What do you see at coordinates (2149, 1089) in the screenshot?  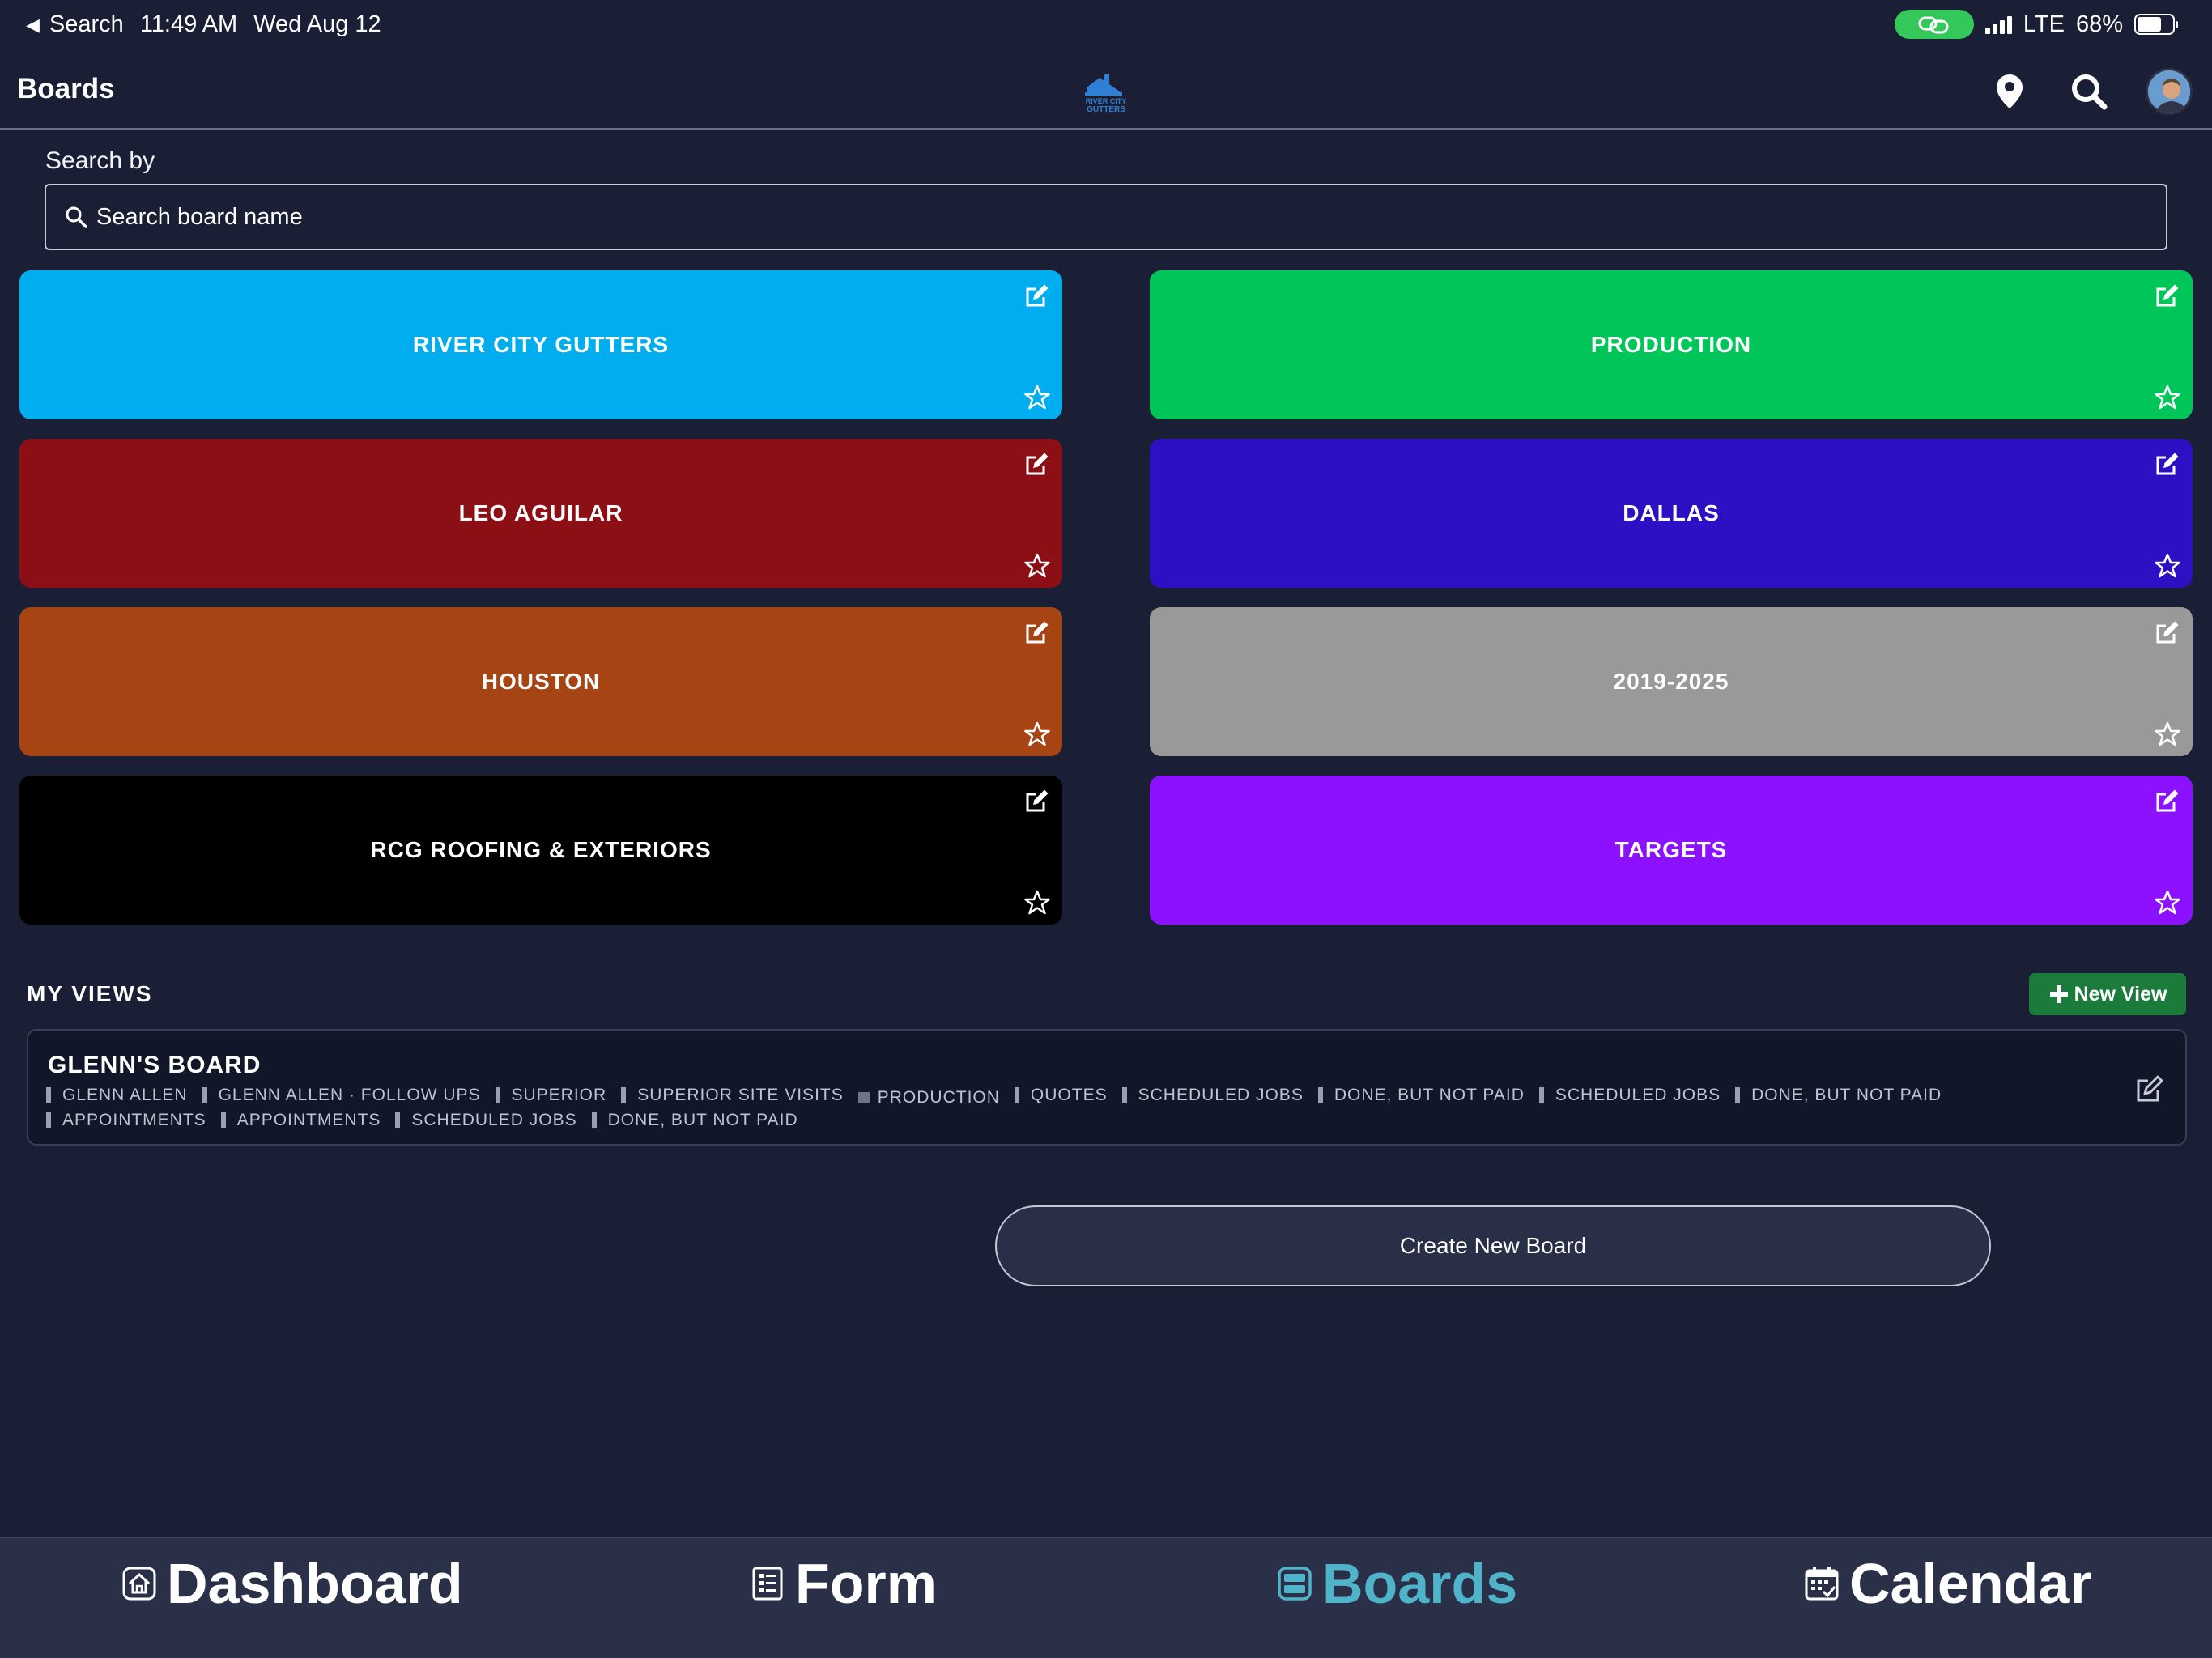 I see `edit-view-icon` at bounding box center [2149, 1089].